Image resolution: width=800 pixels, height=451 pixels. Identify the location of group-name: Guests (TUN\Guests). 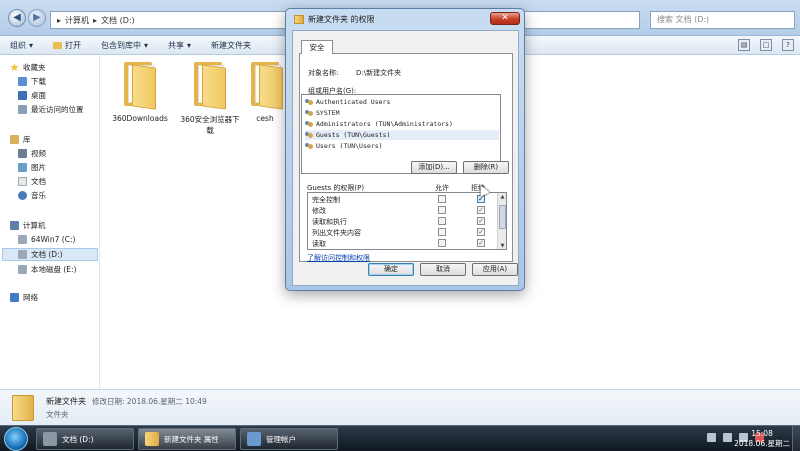
(353, 135).